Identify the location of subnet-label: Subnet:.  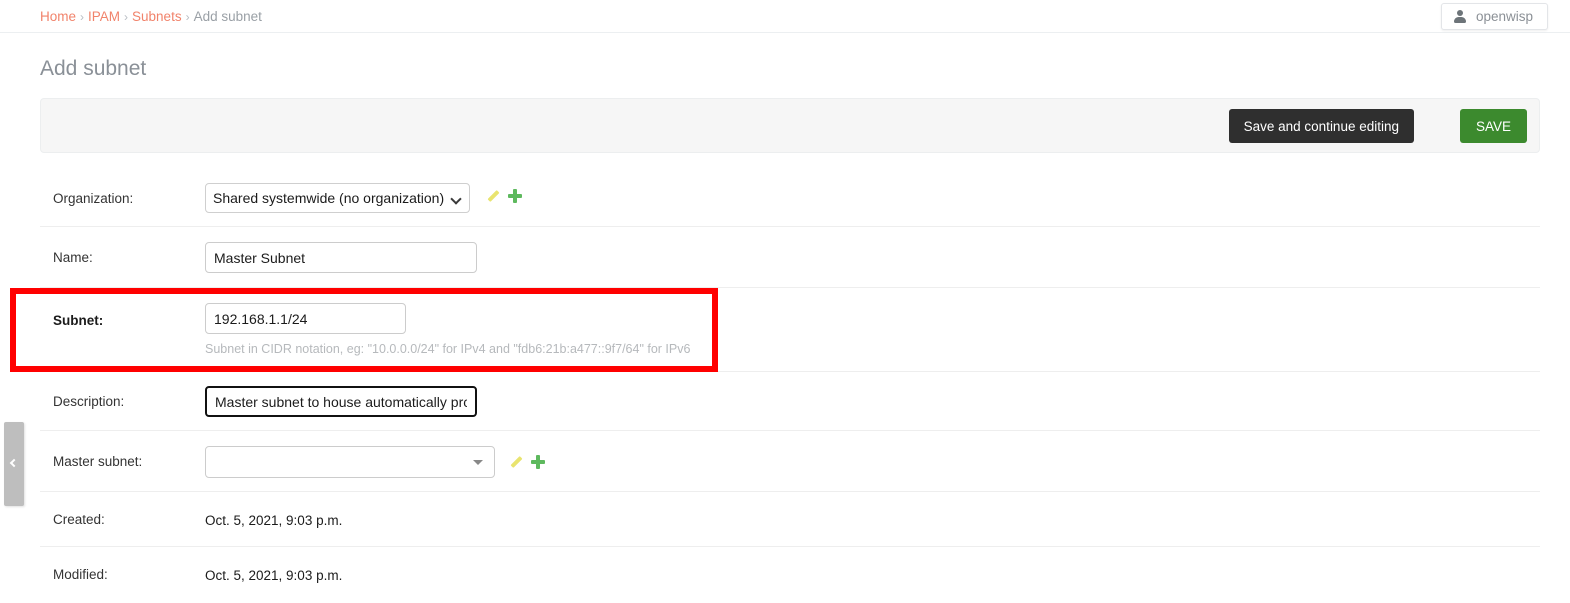
(78, 320).